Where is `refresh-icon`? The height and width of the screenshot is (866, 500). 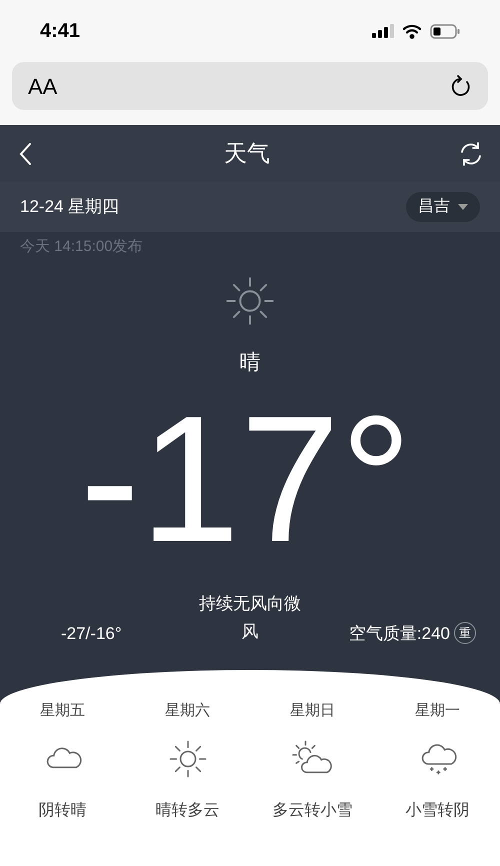 refresh-icon is located at coordinates (471, 153).